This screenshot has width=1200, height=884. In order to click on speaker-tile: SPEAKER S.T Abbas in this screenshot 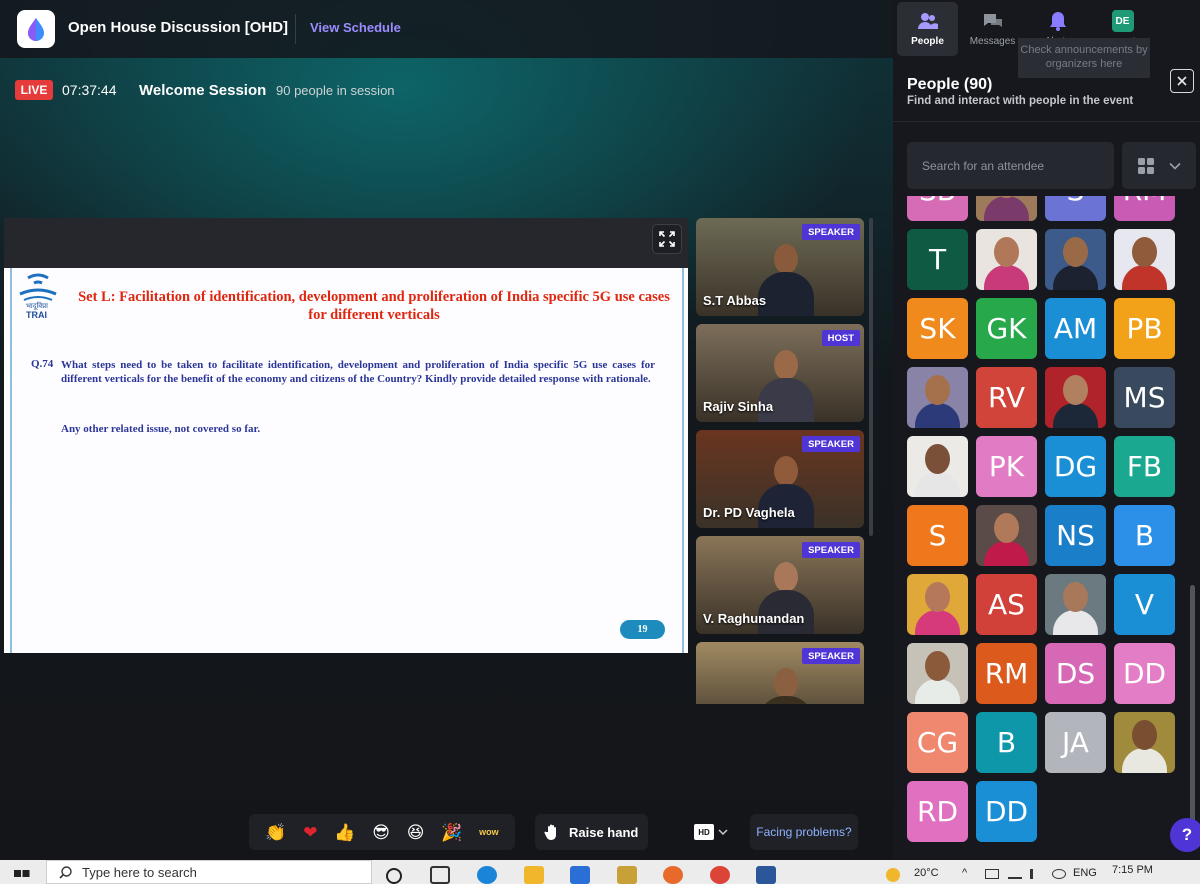, I will do `click(780, 267)`.